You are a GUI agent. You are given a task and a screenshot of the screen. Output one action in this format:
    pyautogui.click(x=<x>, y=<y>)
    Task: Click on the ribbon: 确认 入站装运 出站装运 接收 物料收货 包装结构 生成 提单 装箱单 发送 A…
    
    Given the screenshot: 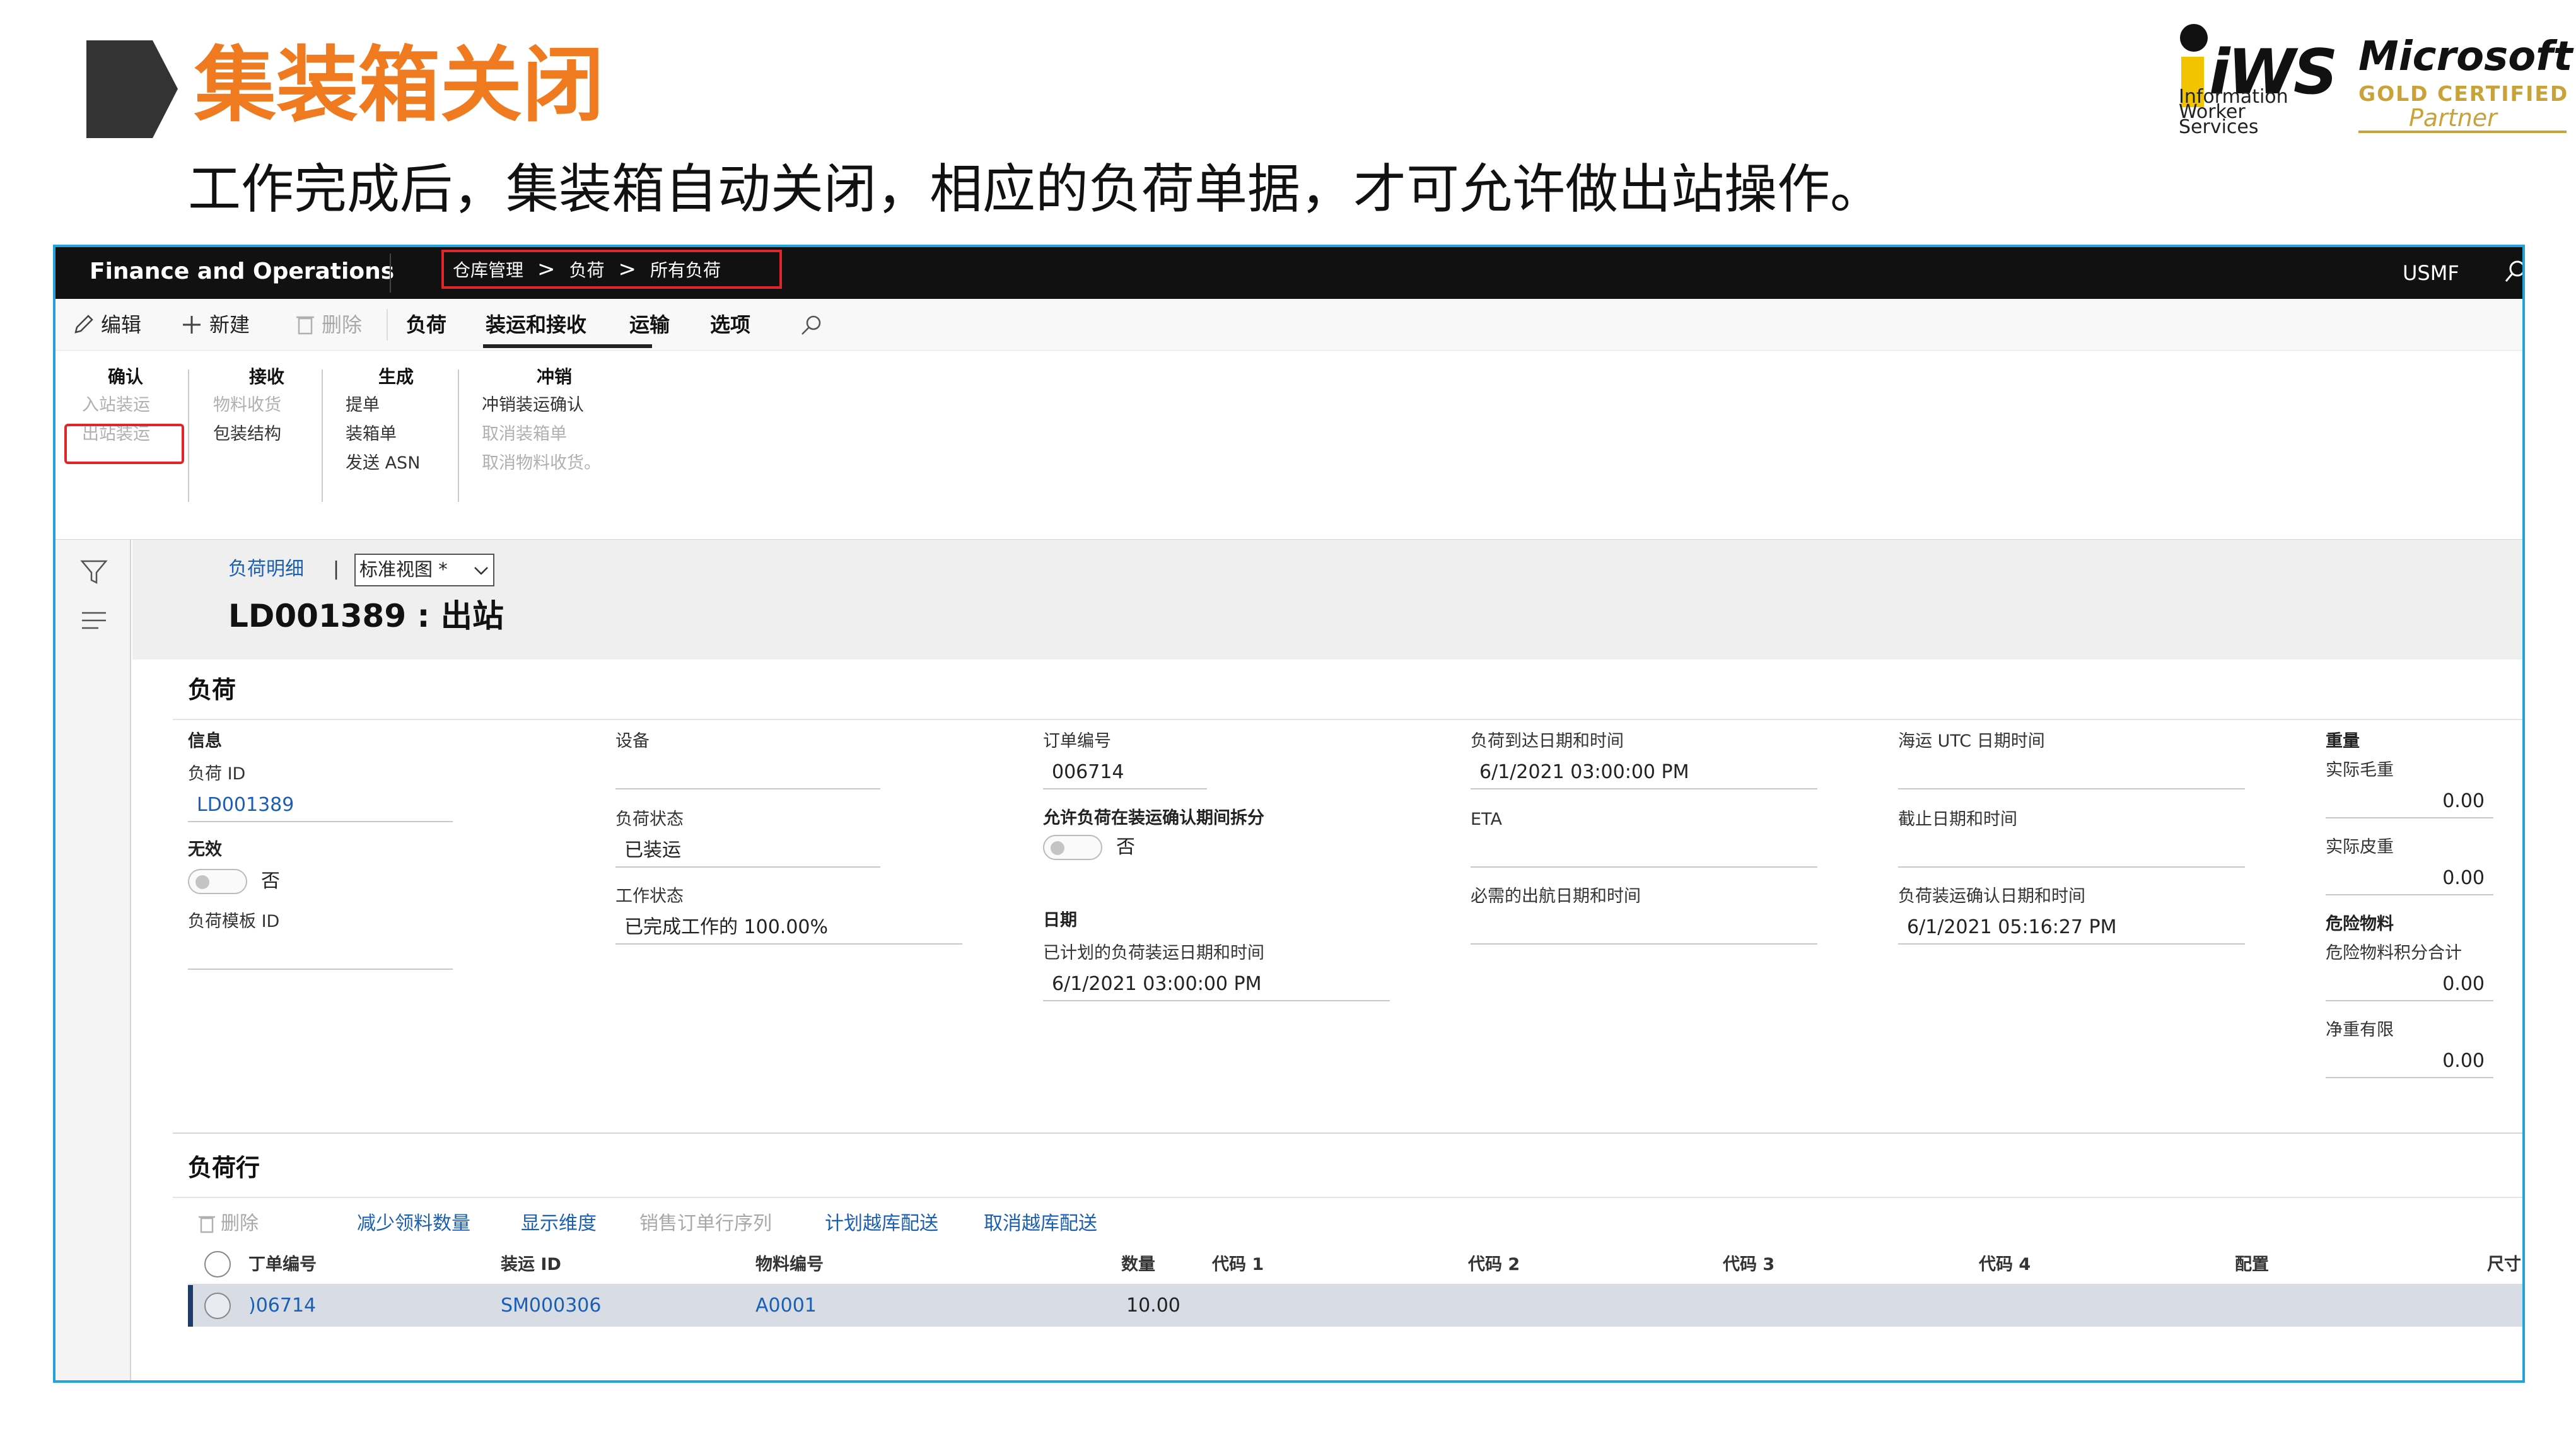 What is the action you would take?
    pyautogui.click(x=1288, y=445)
    